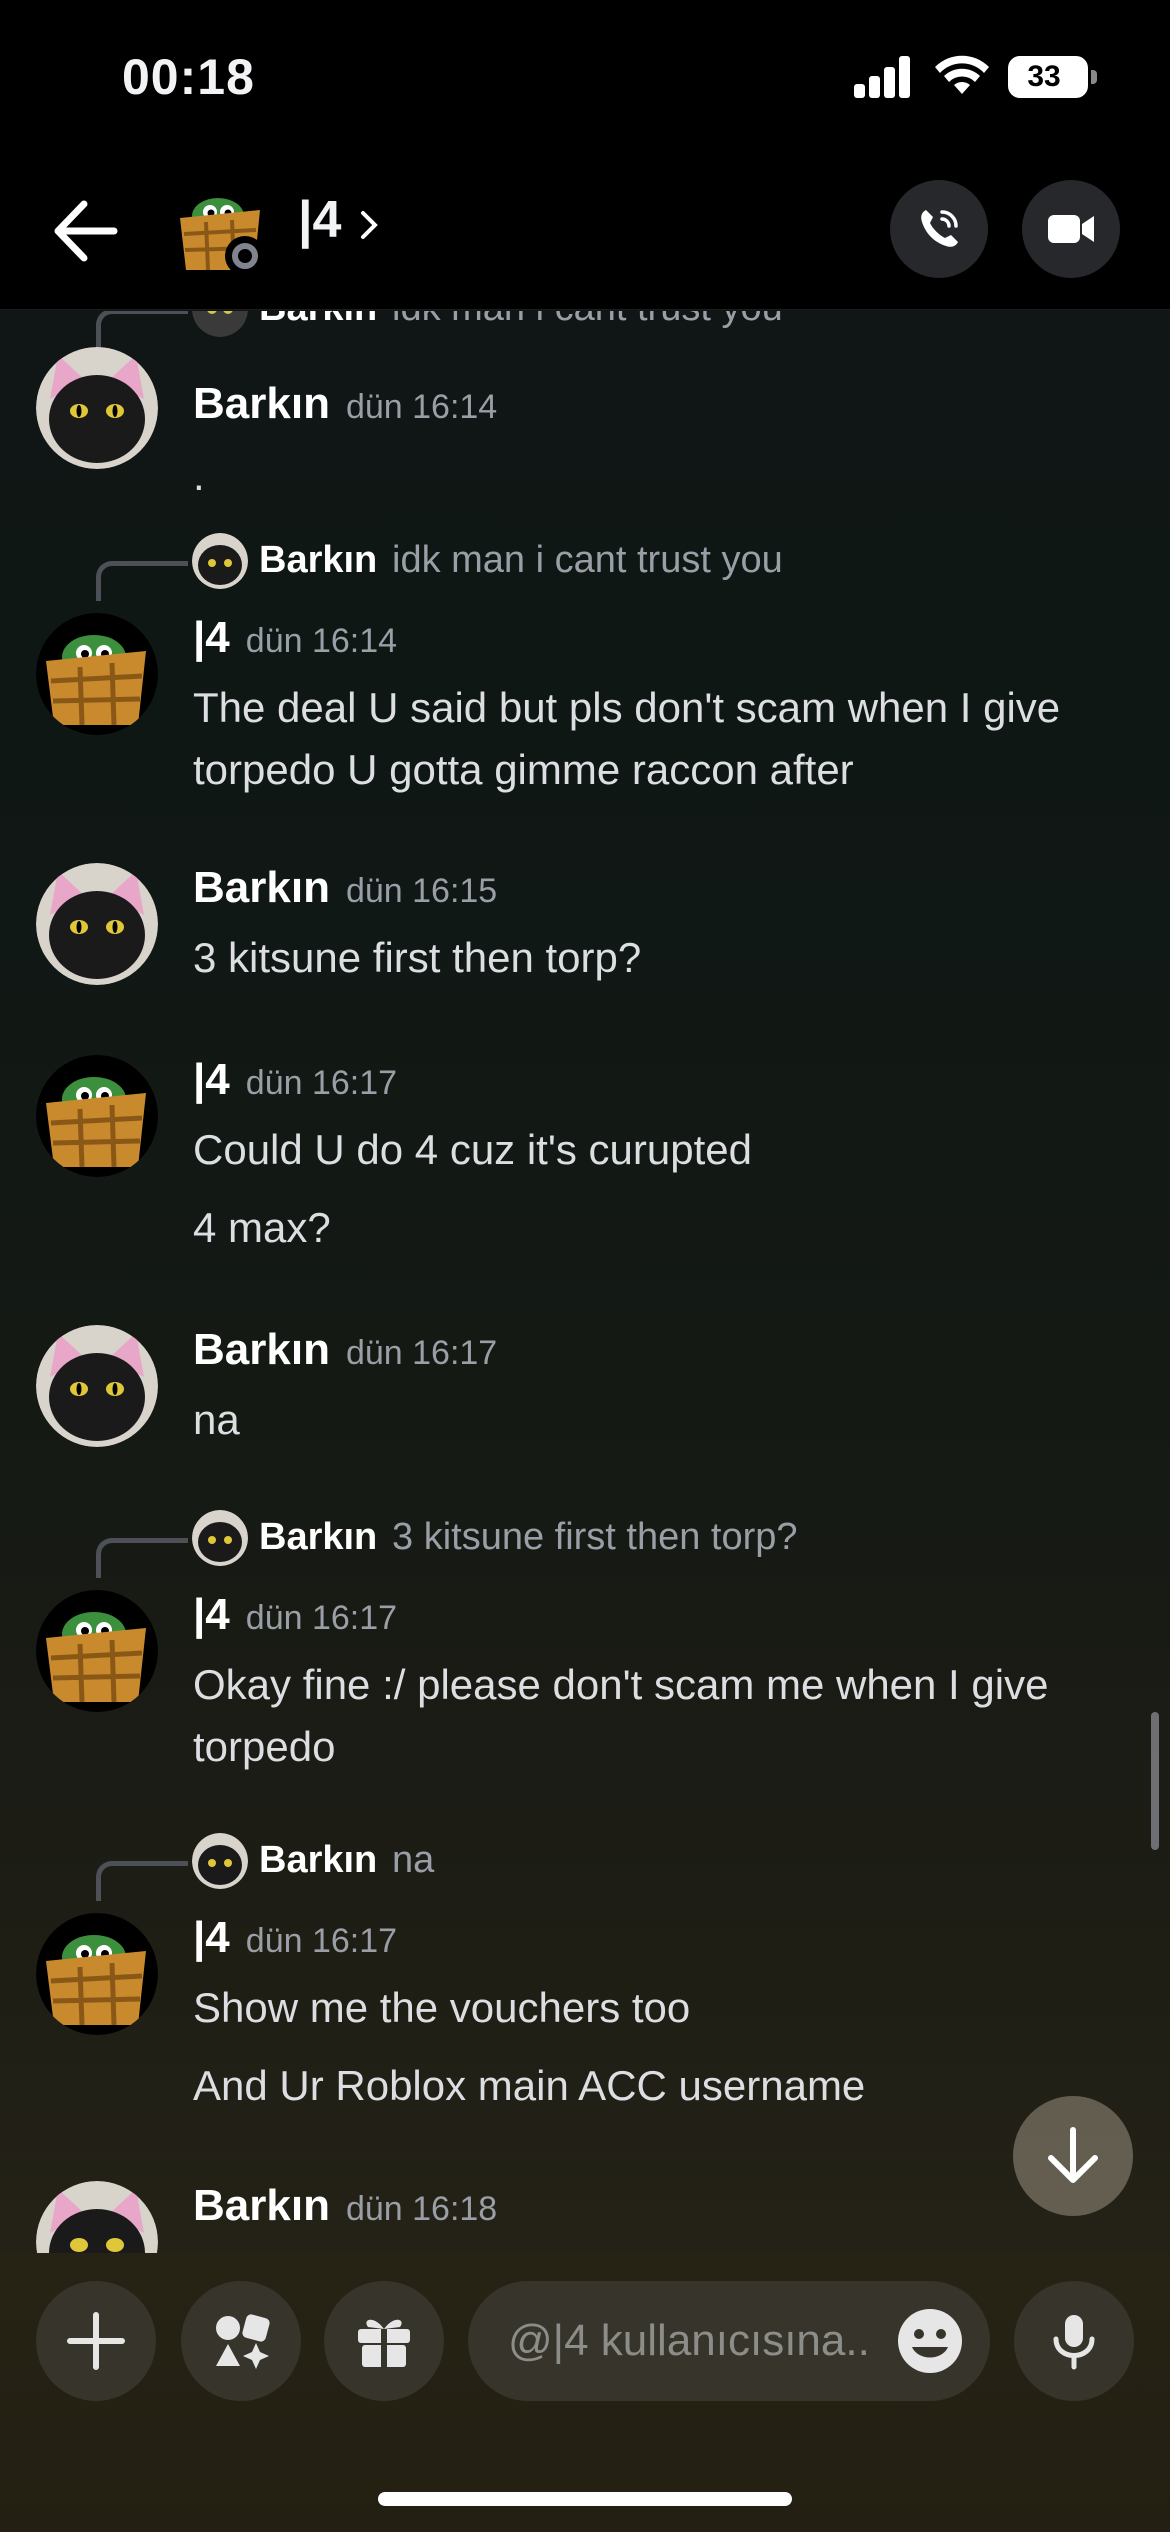 This screenshot has height=2532, width=1170. I want to click on plus-icon, so click(96, 2341).